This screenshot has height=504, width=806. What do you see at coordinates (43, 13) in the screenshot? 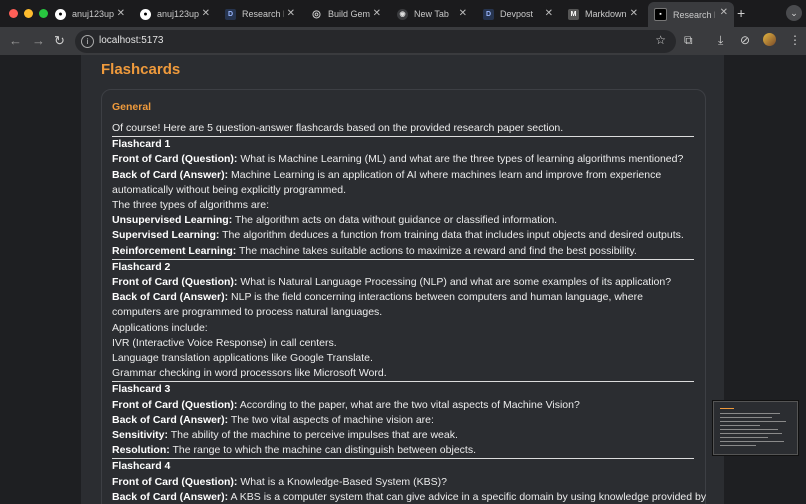
I see `maximize-window-button` at bounding box center [43, 13].